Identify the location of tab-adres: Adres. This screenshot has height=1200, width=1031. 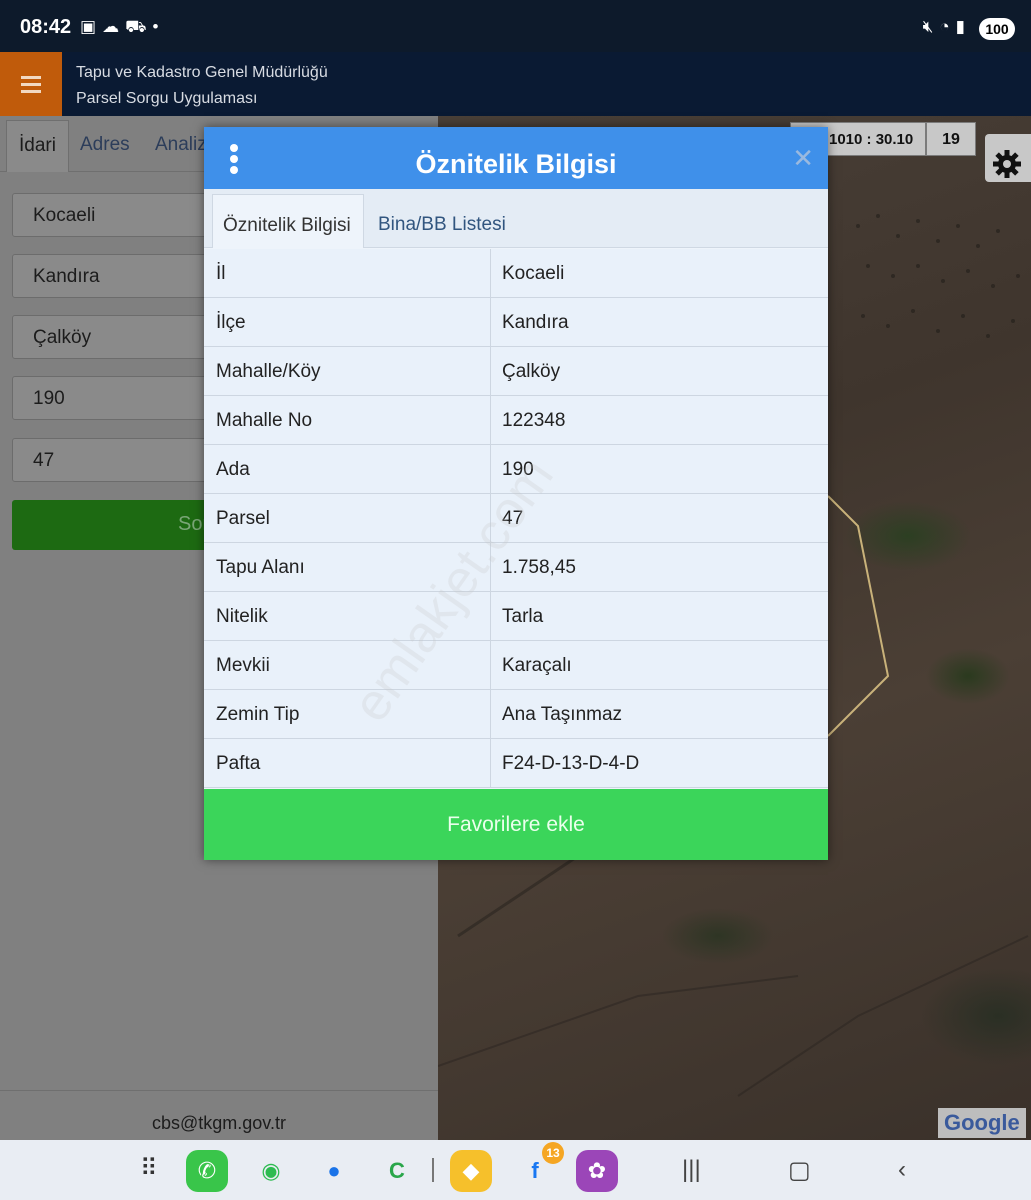
(105, 146).